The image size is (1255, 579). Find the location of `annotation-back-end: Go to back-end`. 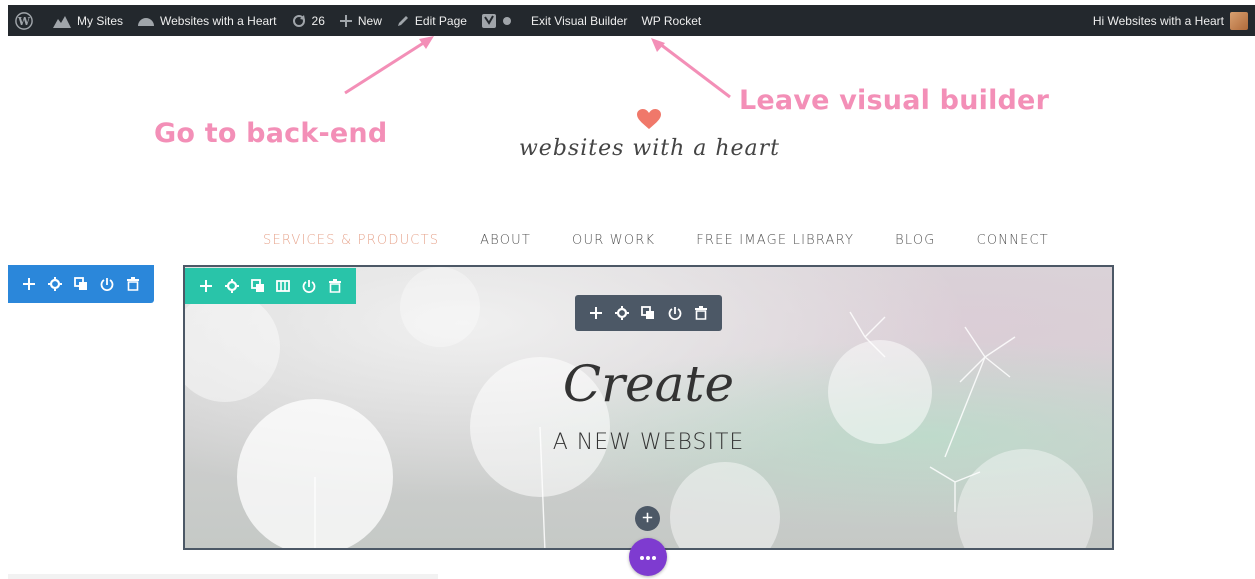

annotation-back-end: Go to back-end is located at coordinates (271, 133).